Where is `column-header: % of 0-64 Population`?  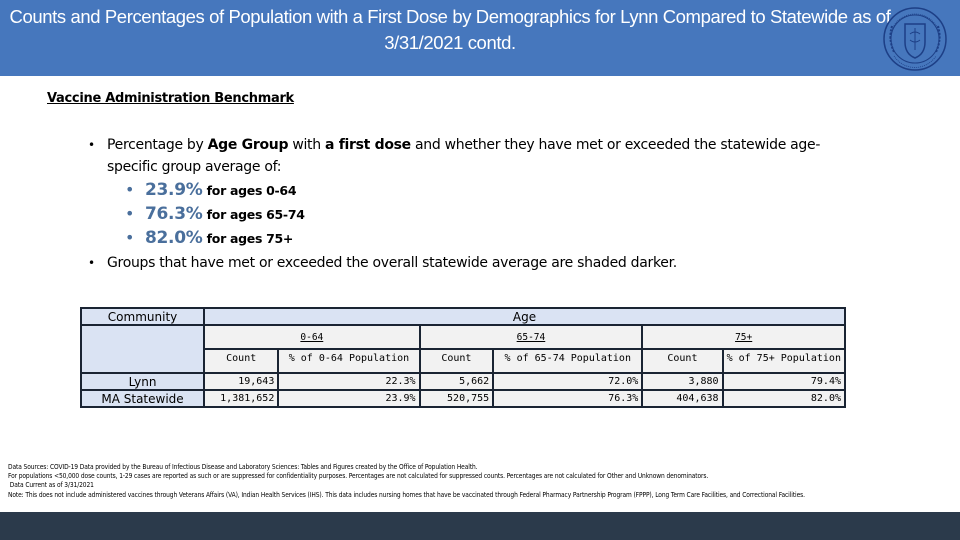 column-header: % of 0-64 Population is located at coordinates (349, 361).